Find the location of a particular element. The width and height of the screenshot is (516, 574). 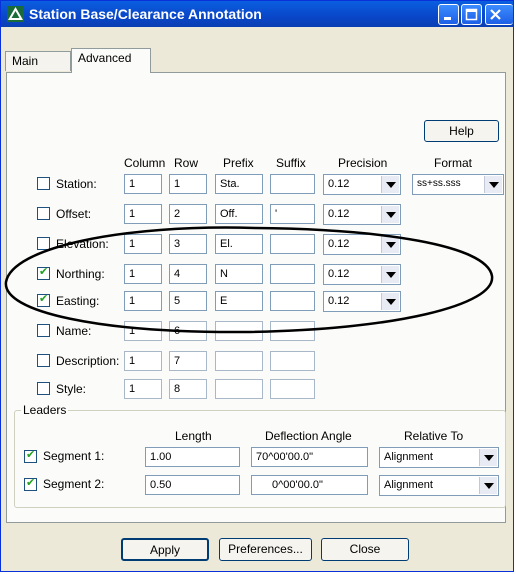

elevation-checkbox is located at coordinates (43, 243).